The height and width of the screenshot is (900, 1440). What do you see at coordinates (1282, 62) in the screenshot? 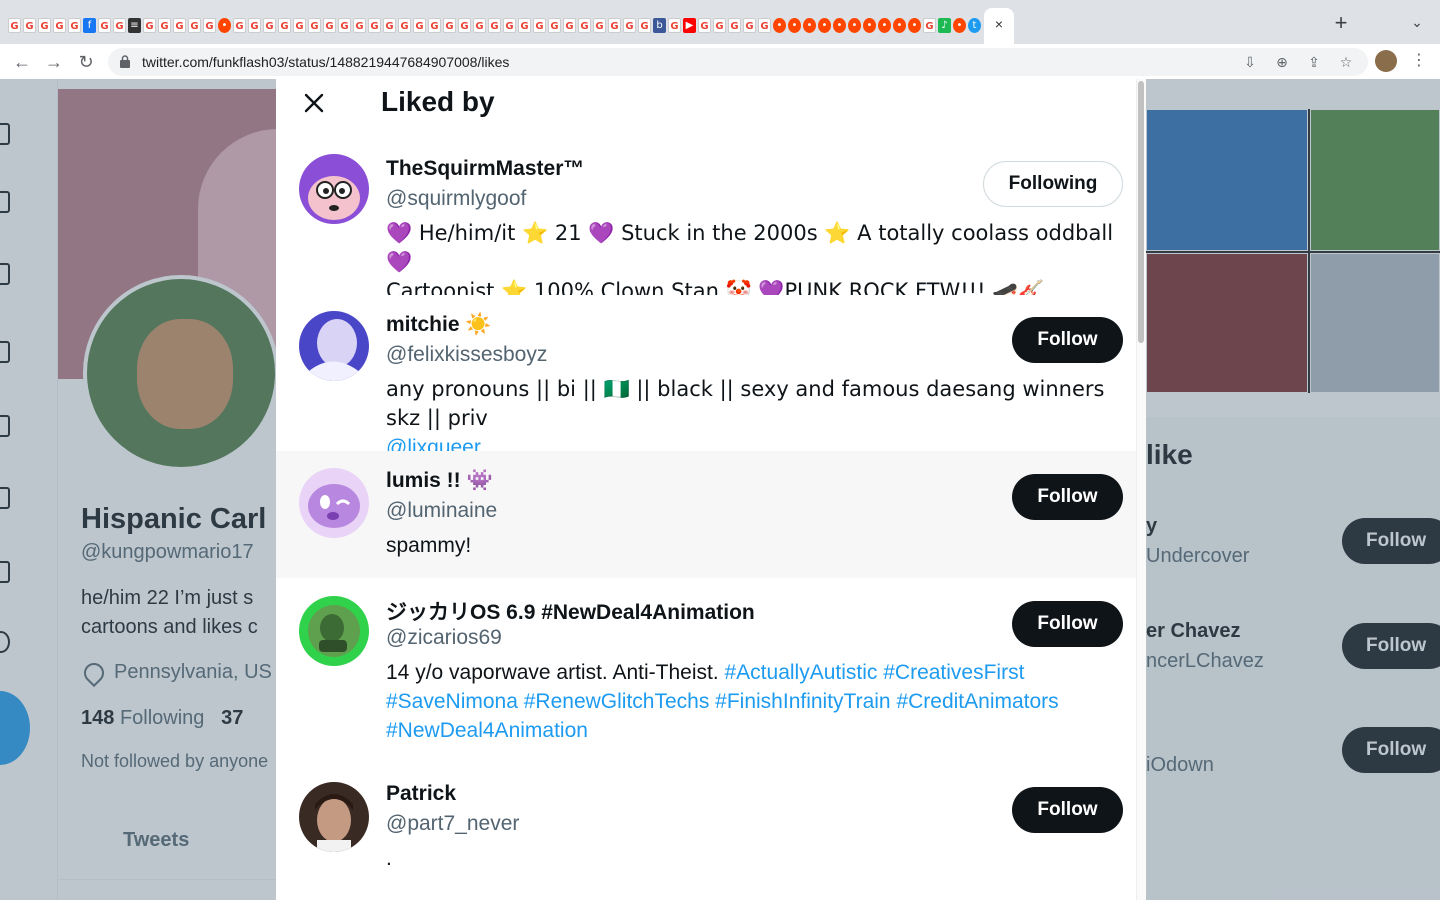
I see `zoom-icon: ⊕` at bounding box center [1282, 62].